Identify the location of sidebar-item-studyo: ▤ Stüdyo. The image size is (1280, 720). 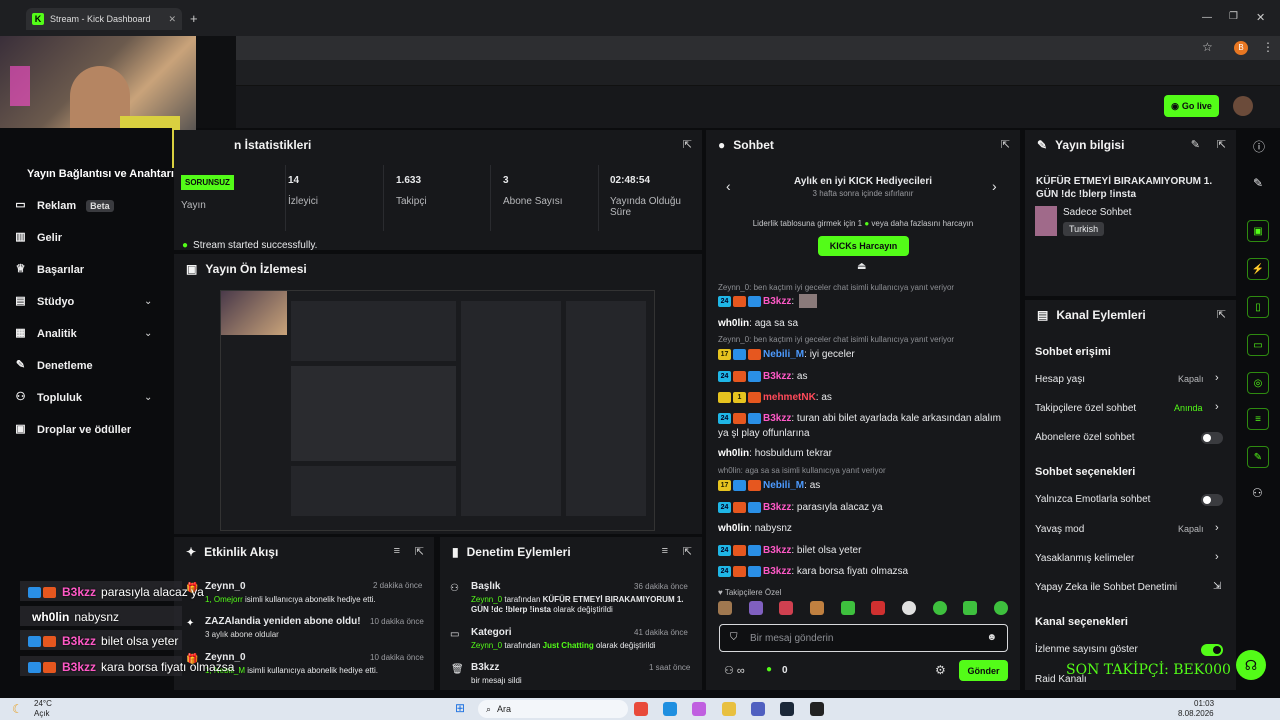
(44, 301).